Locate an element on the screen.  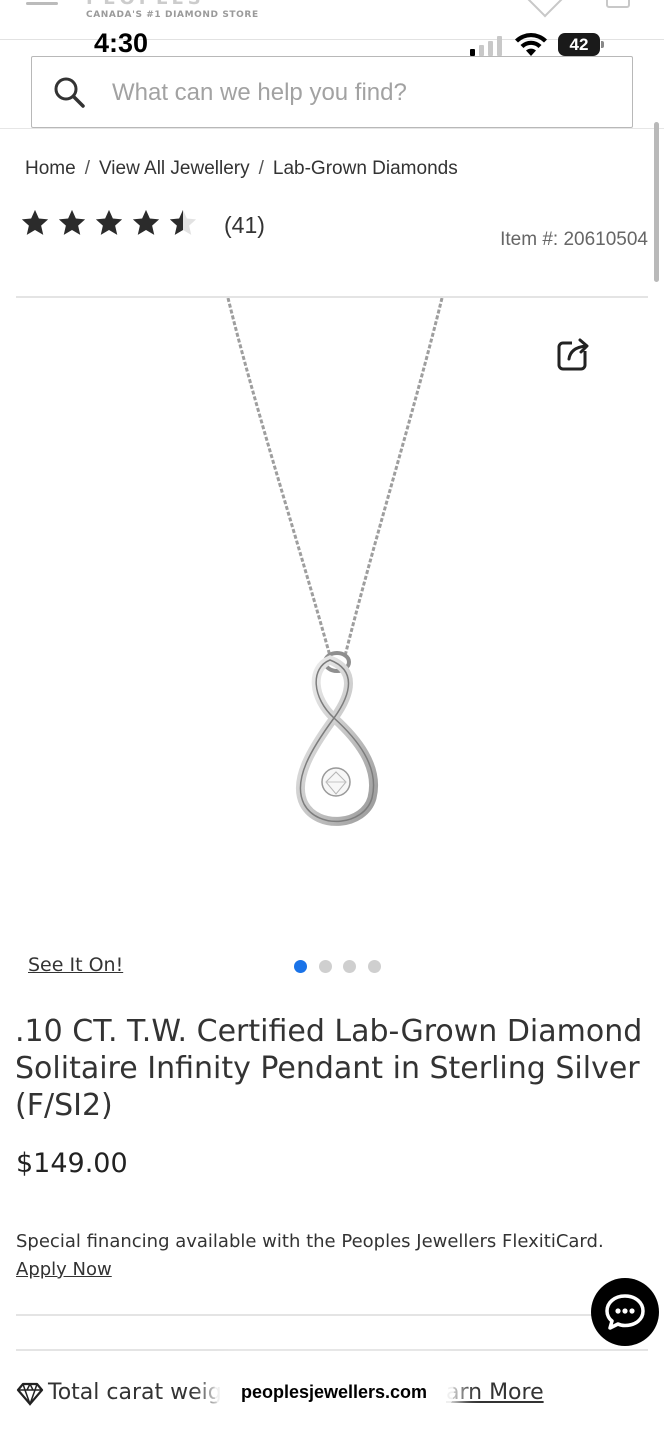
share-icon is located at coordinates (574, 354).